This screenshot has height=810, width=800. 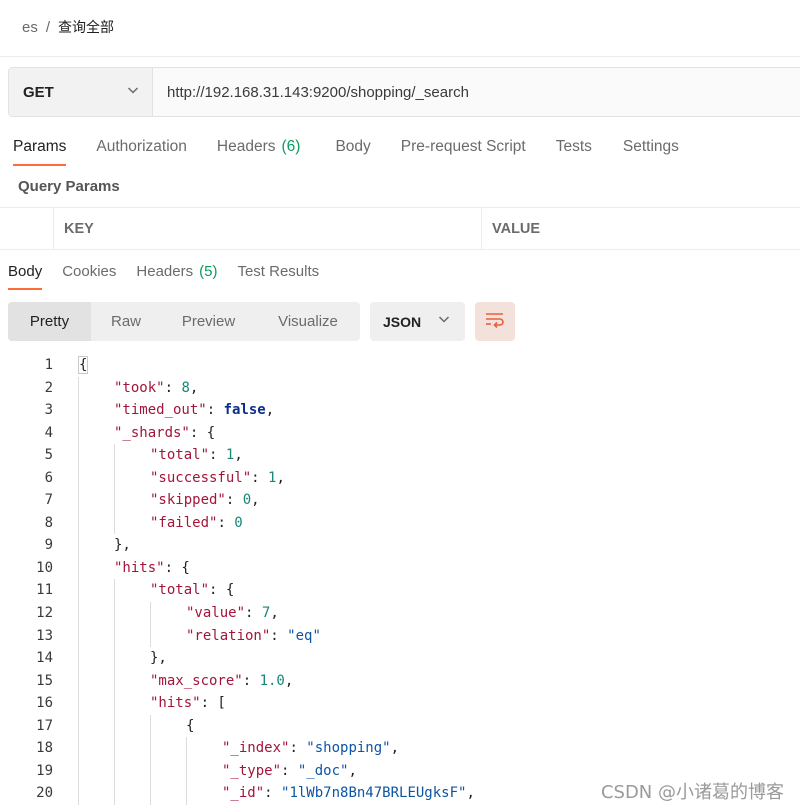 What do you see at coordinates (400, 388) in the screenshot?
I see `code-line: 2 "took": 8,` at bounding box center [400, 388].